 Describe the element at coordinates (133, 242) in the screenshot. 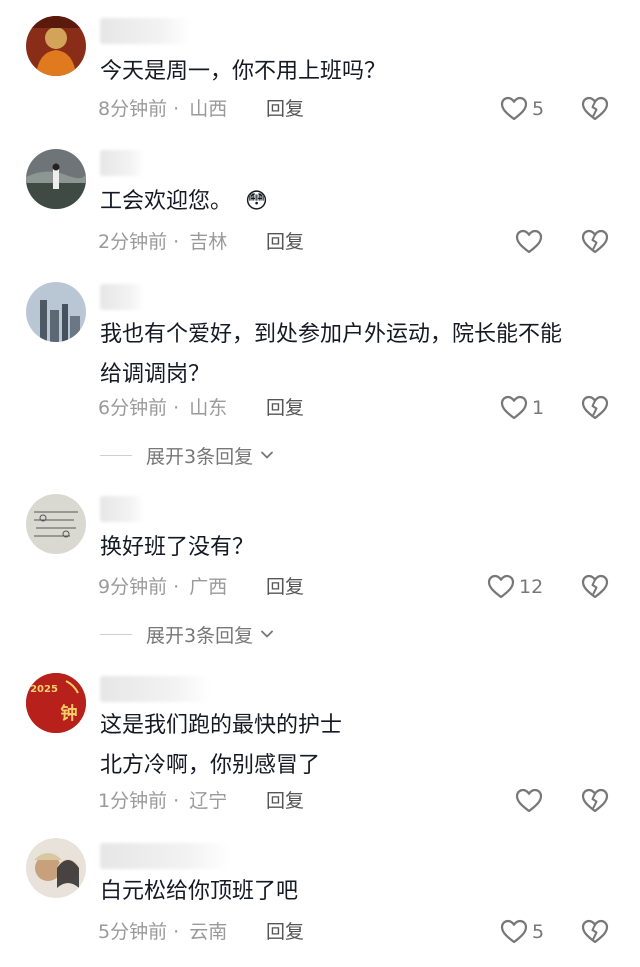

I see `comment-time: 2分钟前` at that location.